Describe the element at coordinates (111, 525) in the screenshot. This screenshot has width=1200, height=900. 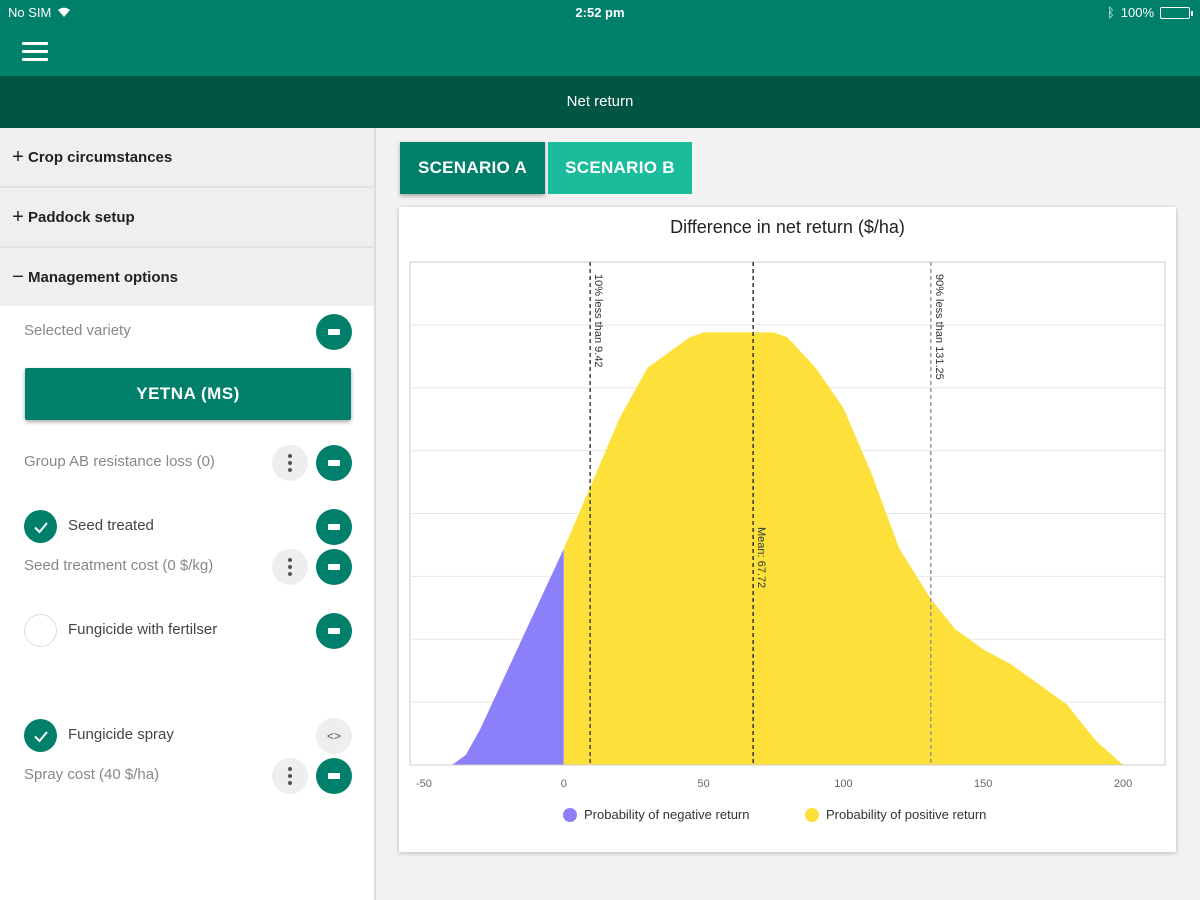
I see `seed-treated-label: Seed treated` at that location.